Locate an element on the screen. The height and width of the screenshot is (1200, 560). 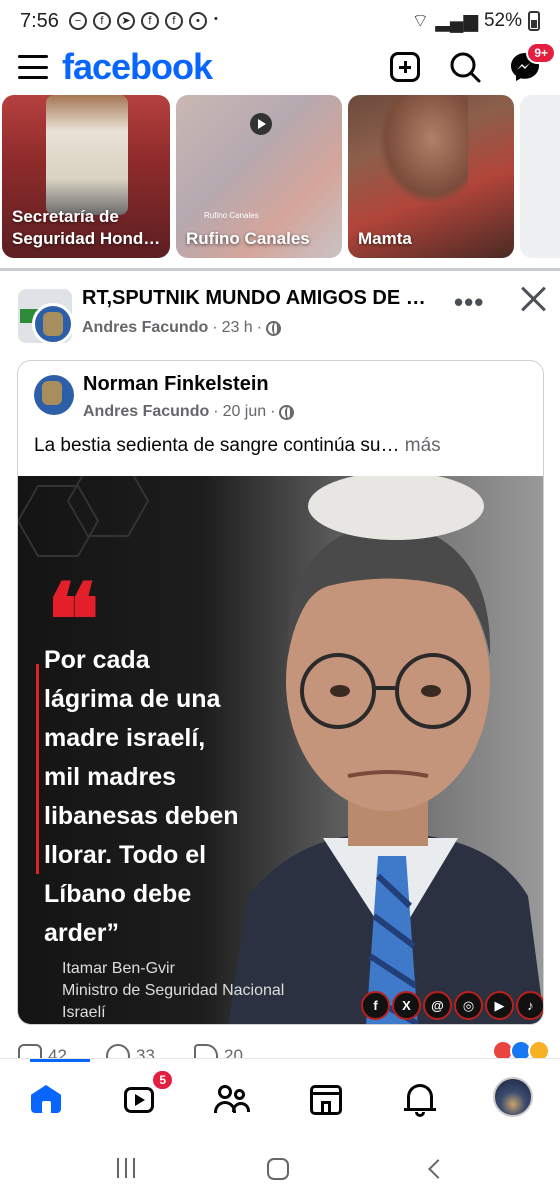
shared-author-avatar is located at coordinates (54, 395).